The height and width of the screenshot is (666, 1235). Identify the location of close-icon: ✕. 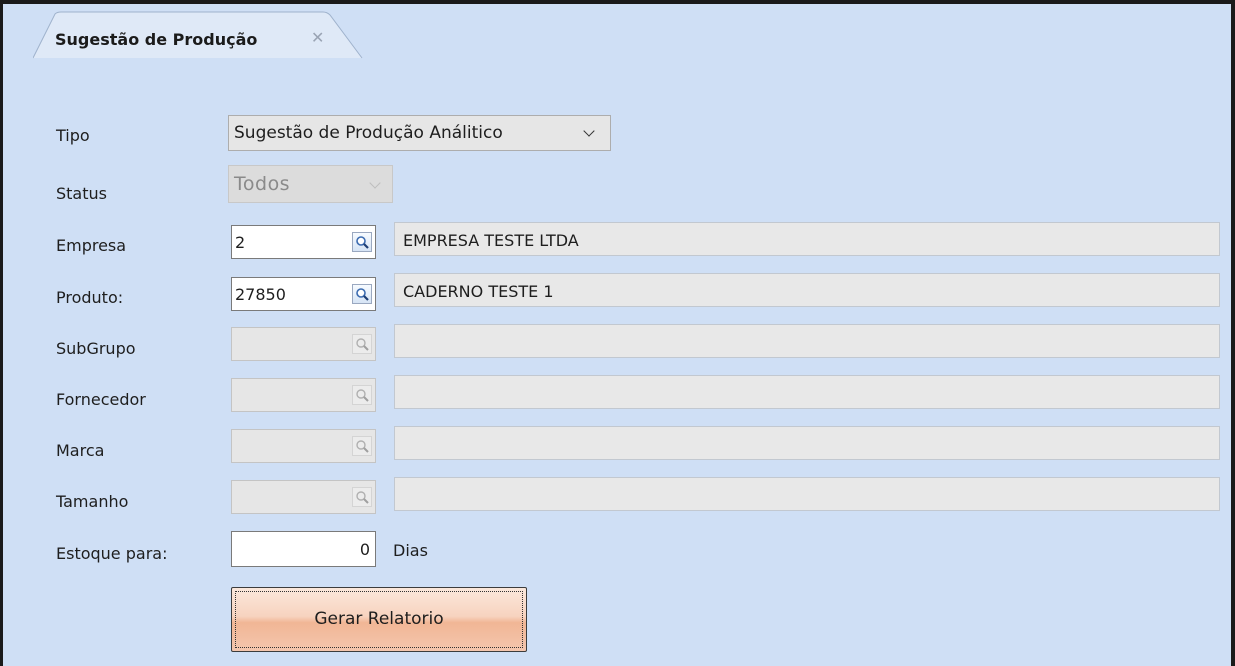
(317, 37).